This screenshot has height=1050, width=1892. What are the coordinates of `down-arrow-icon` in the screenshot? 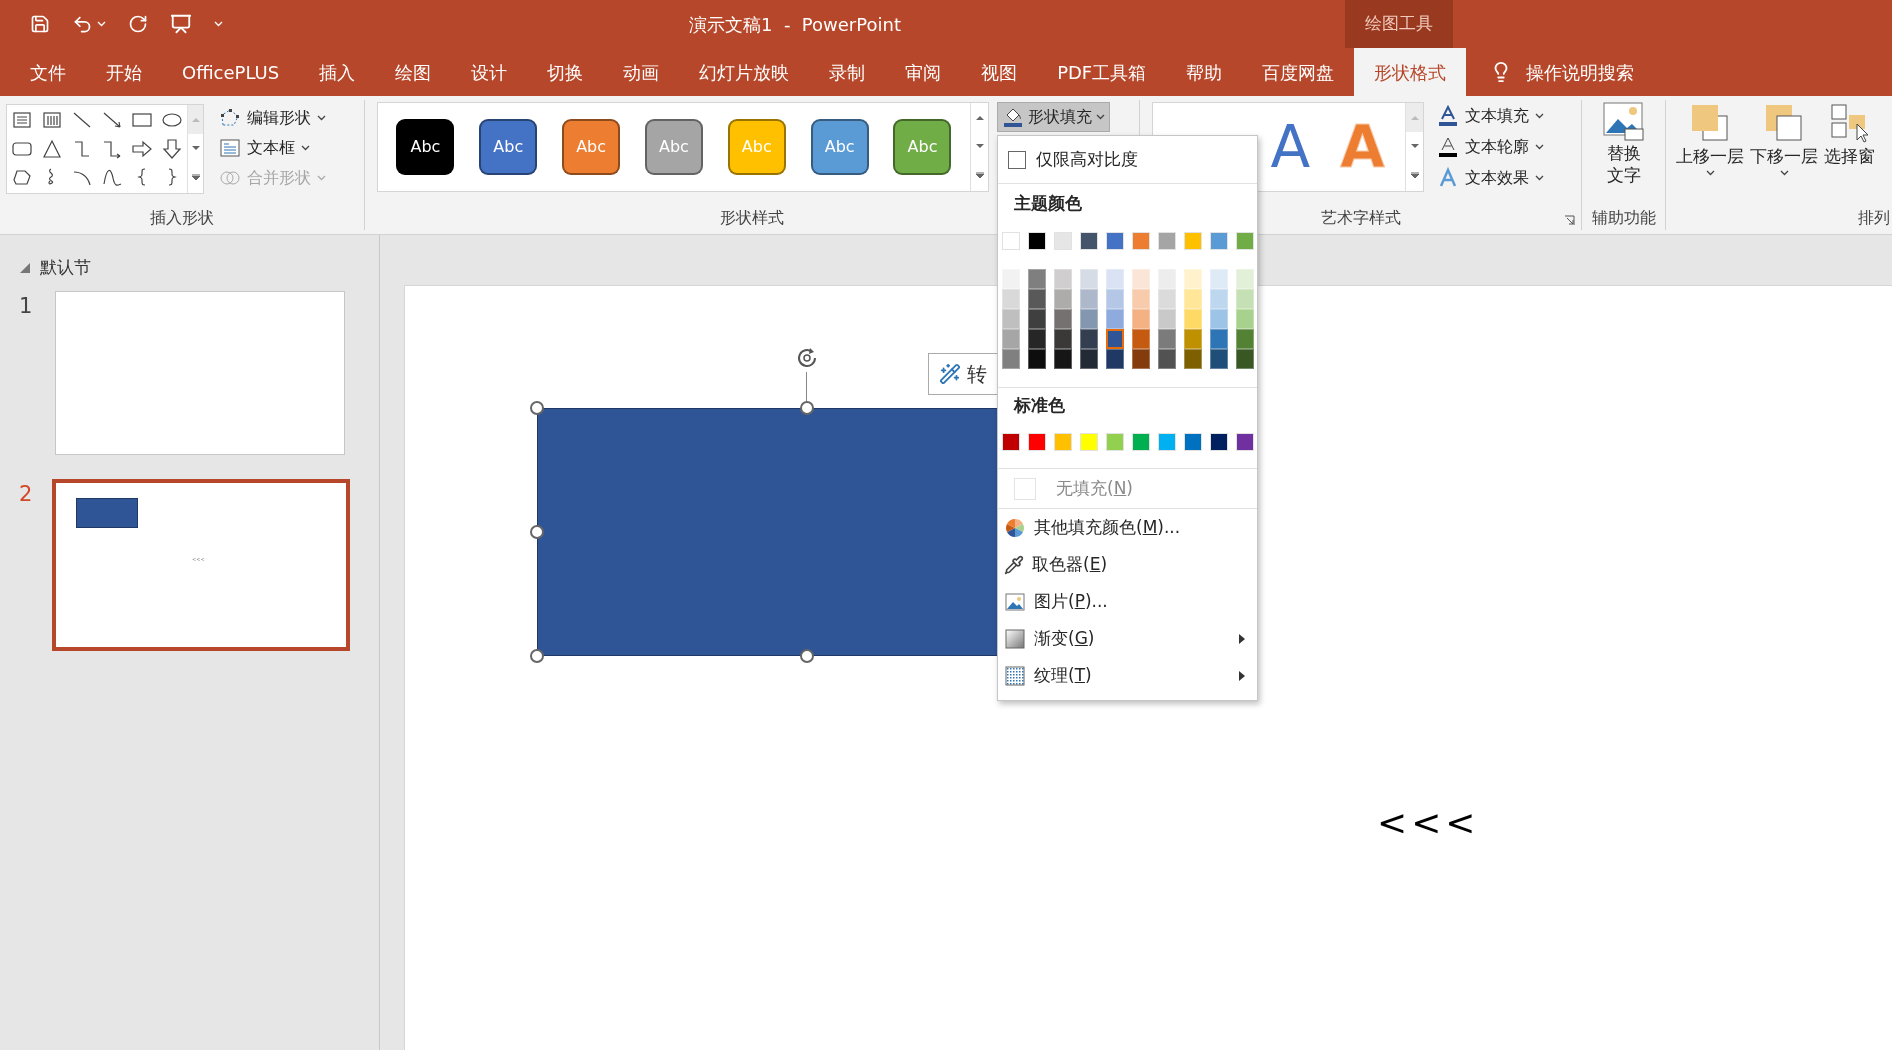 It's located at (172, 148).